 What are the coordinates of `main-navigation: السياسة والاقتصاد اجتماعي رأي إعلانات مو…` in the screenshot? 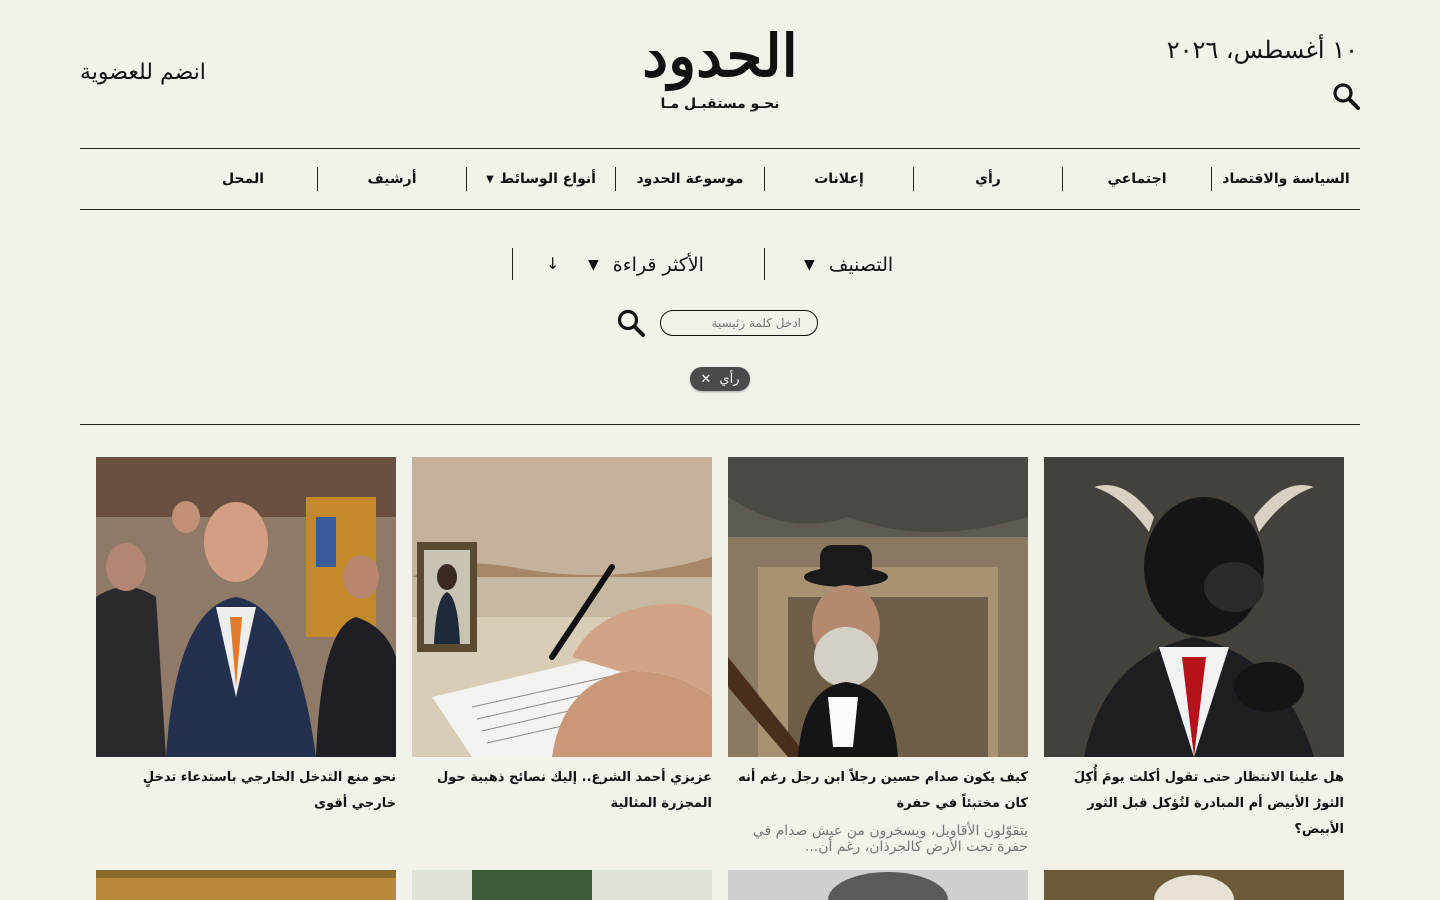 It's located at (720, 179).